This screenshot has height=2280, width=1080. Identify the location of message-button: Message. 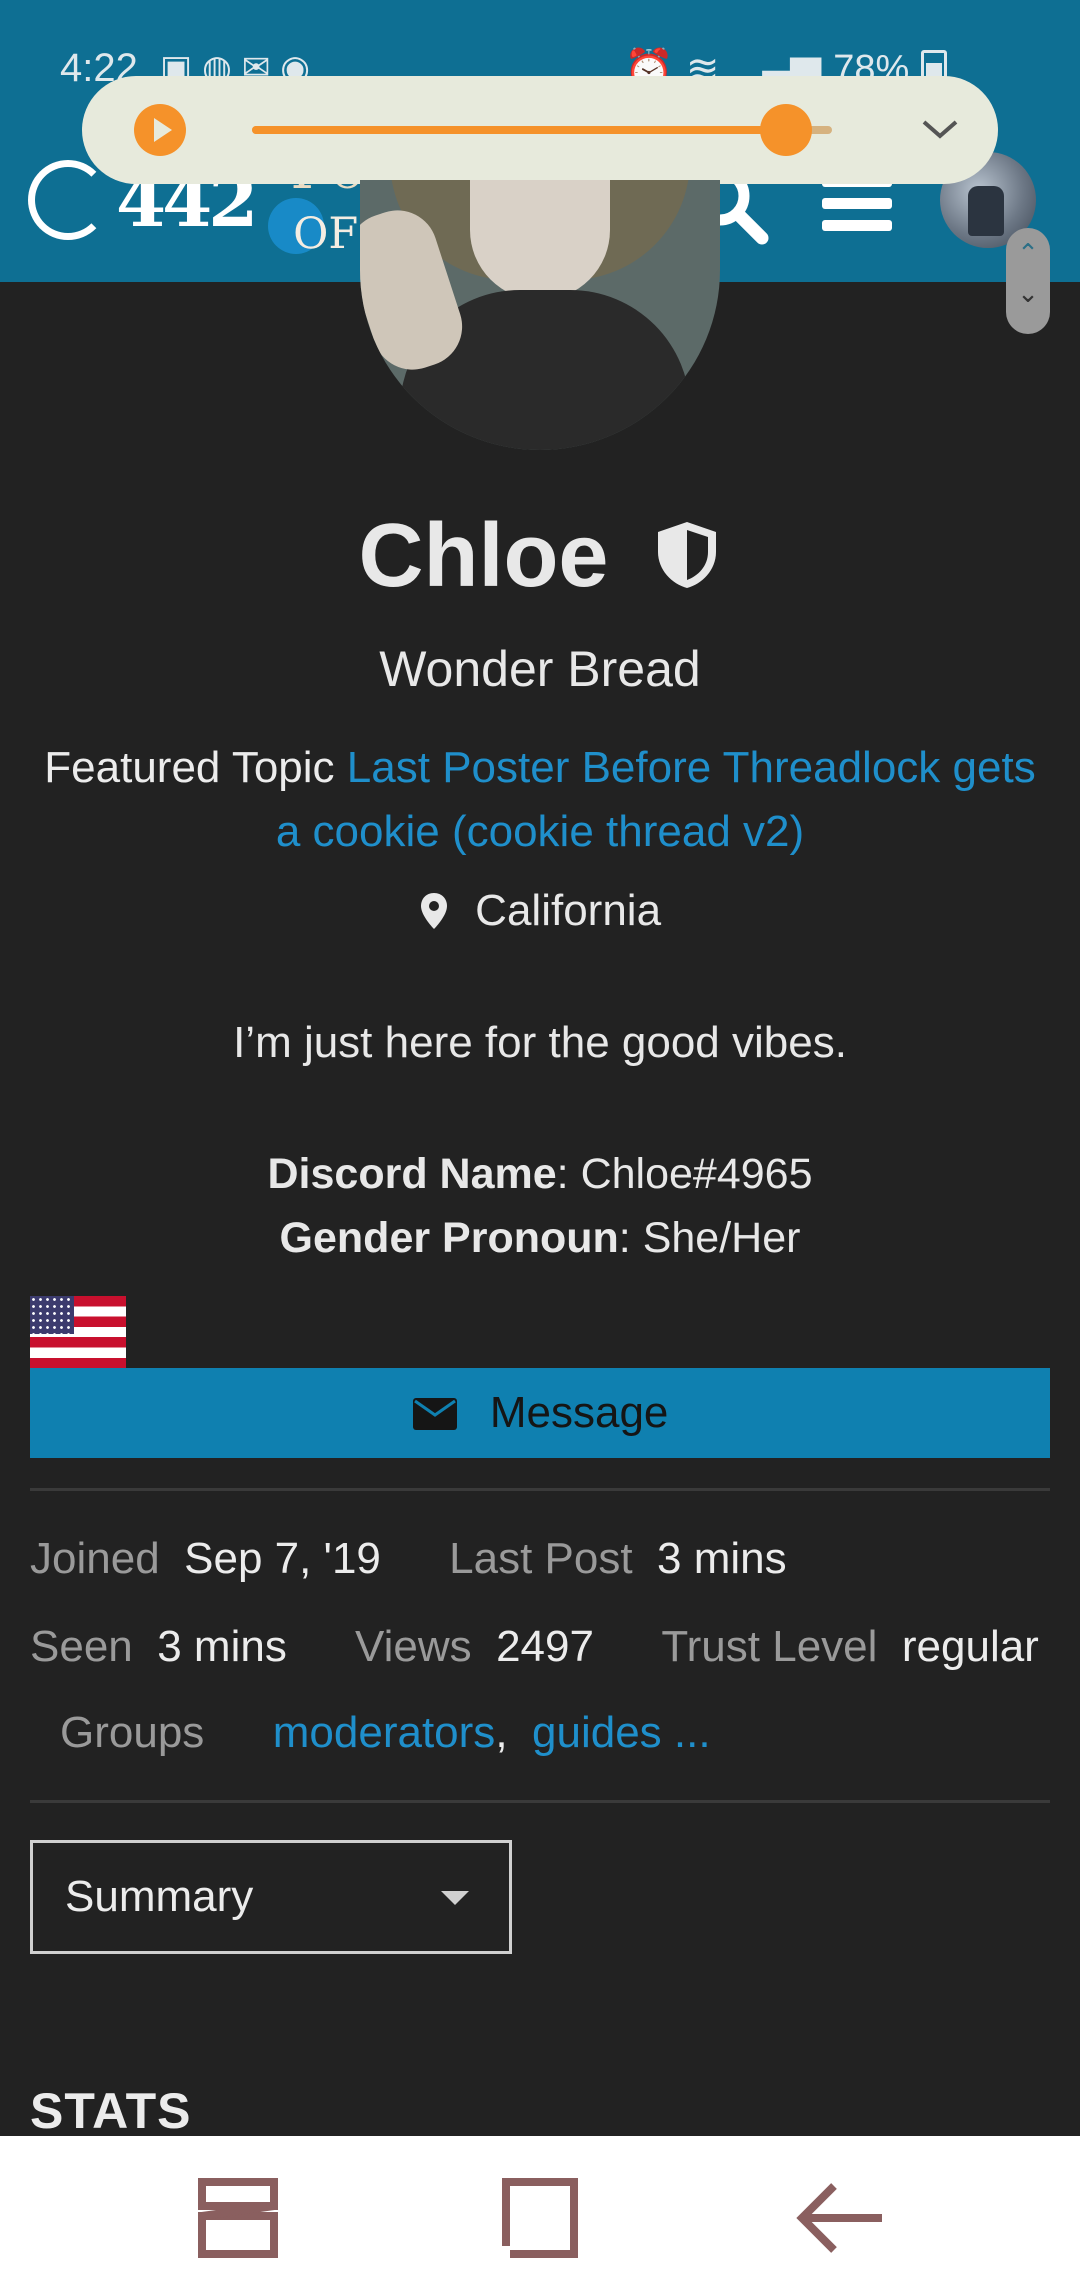
(540, 1413).